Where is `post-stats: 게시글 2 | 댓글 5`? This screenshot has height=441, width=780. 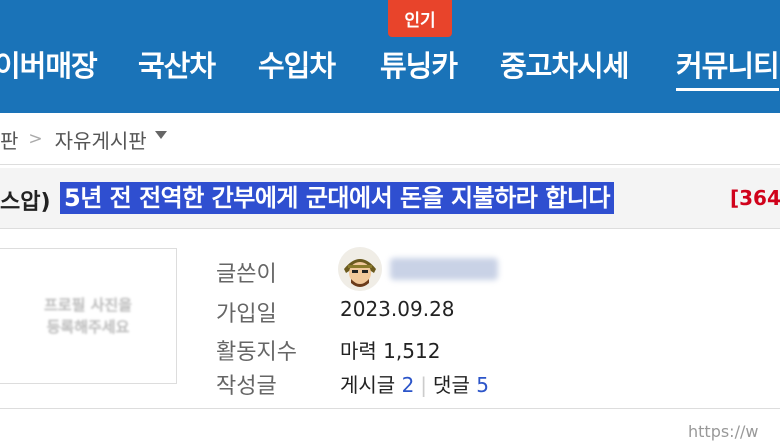 post-stats: 게시글 2 | 댓글 5 is located at coordinates (414, 383).